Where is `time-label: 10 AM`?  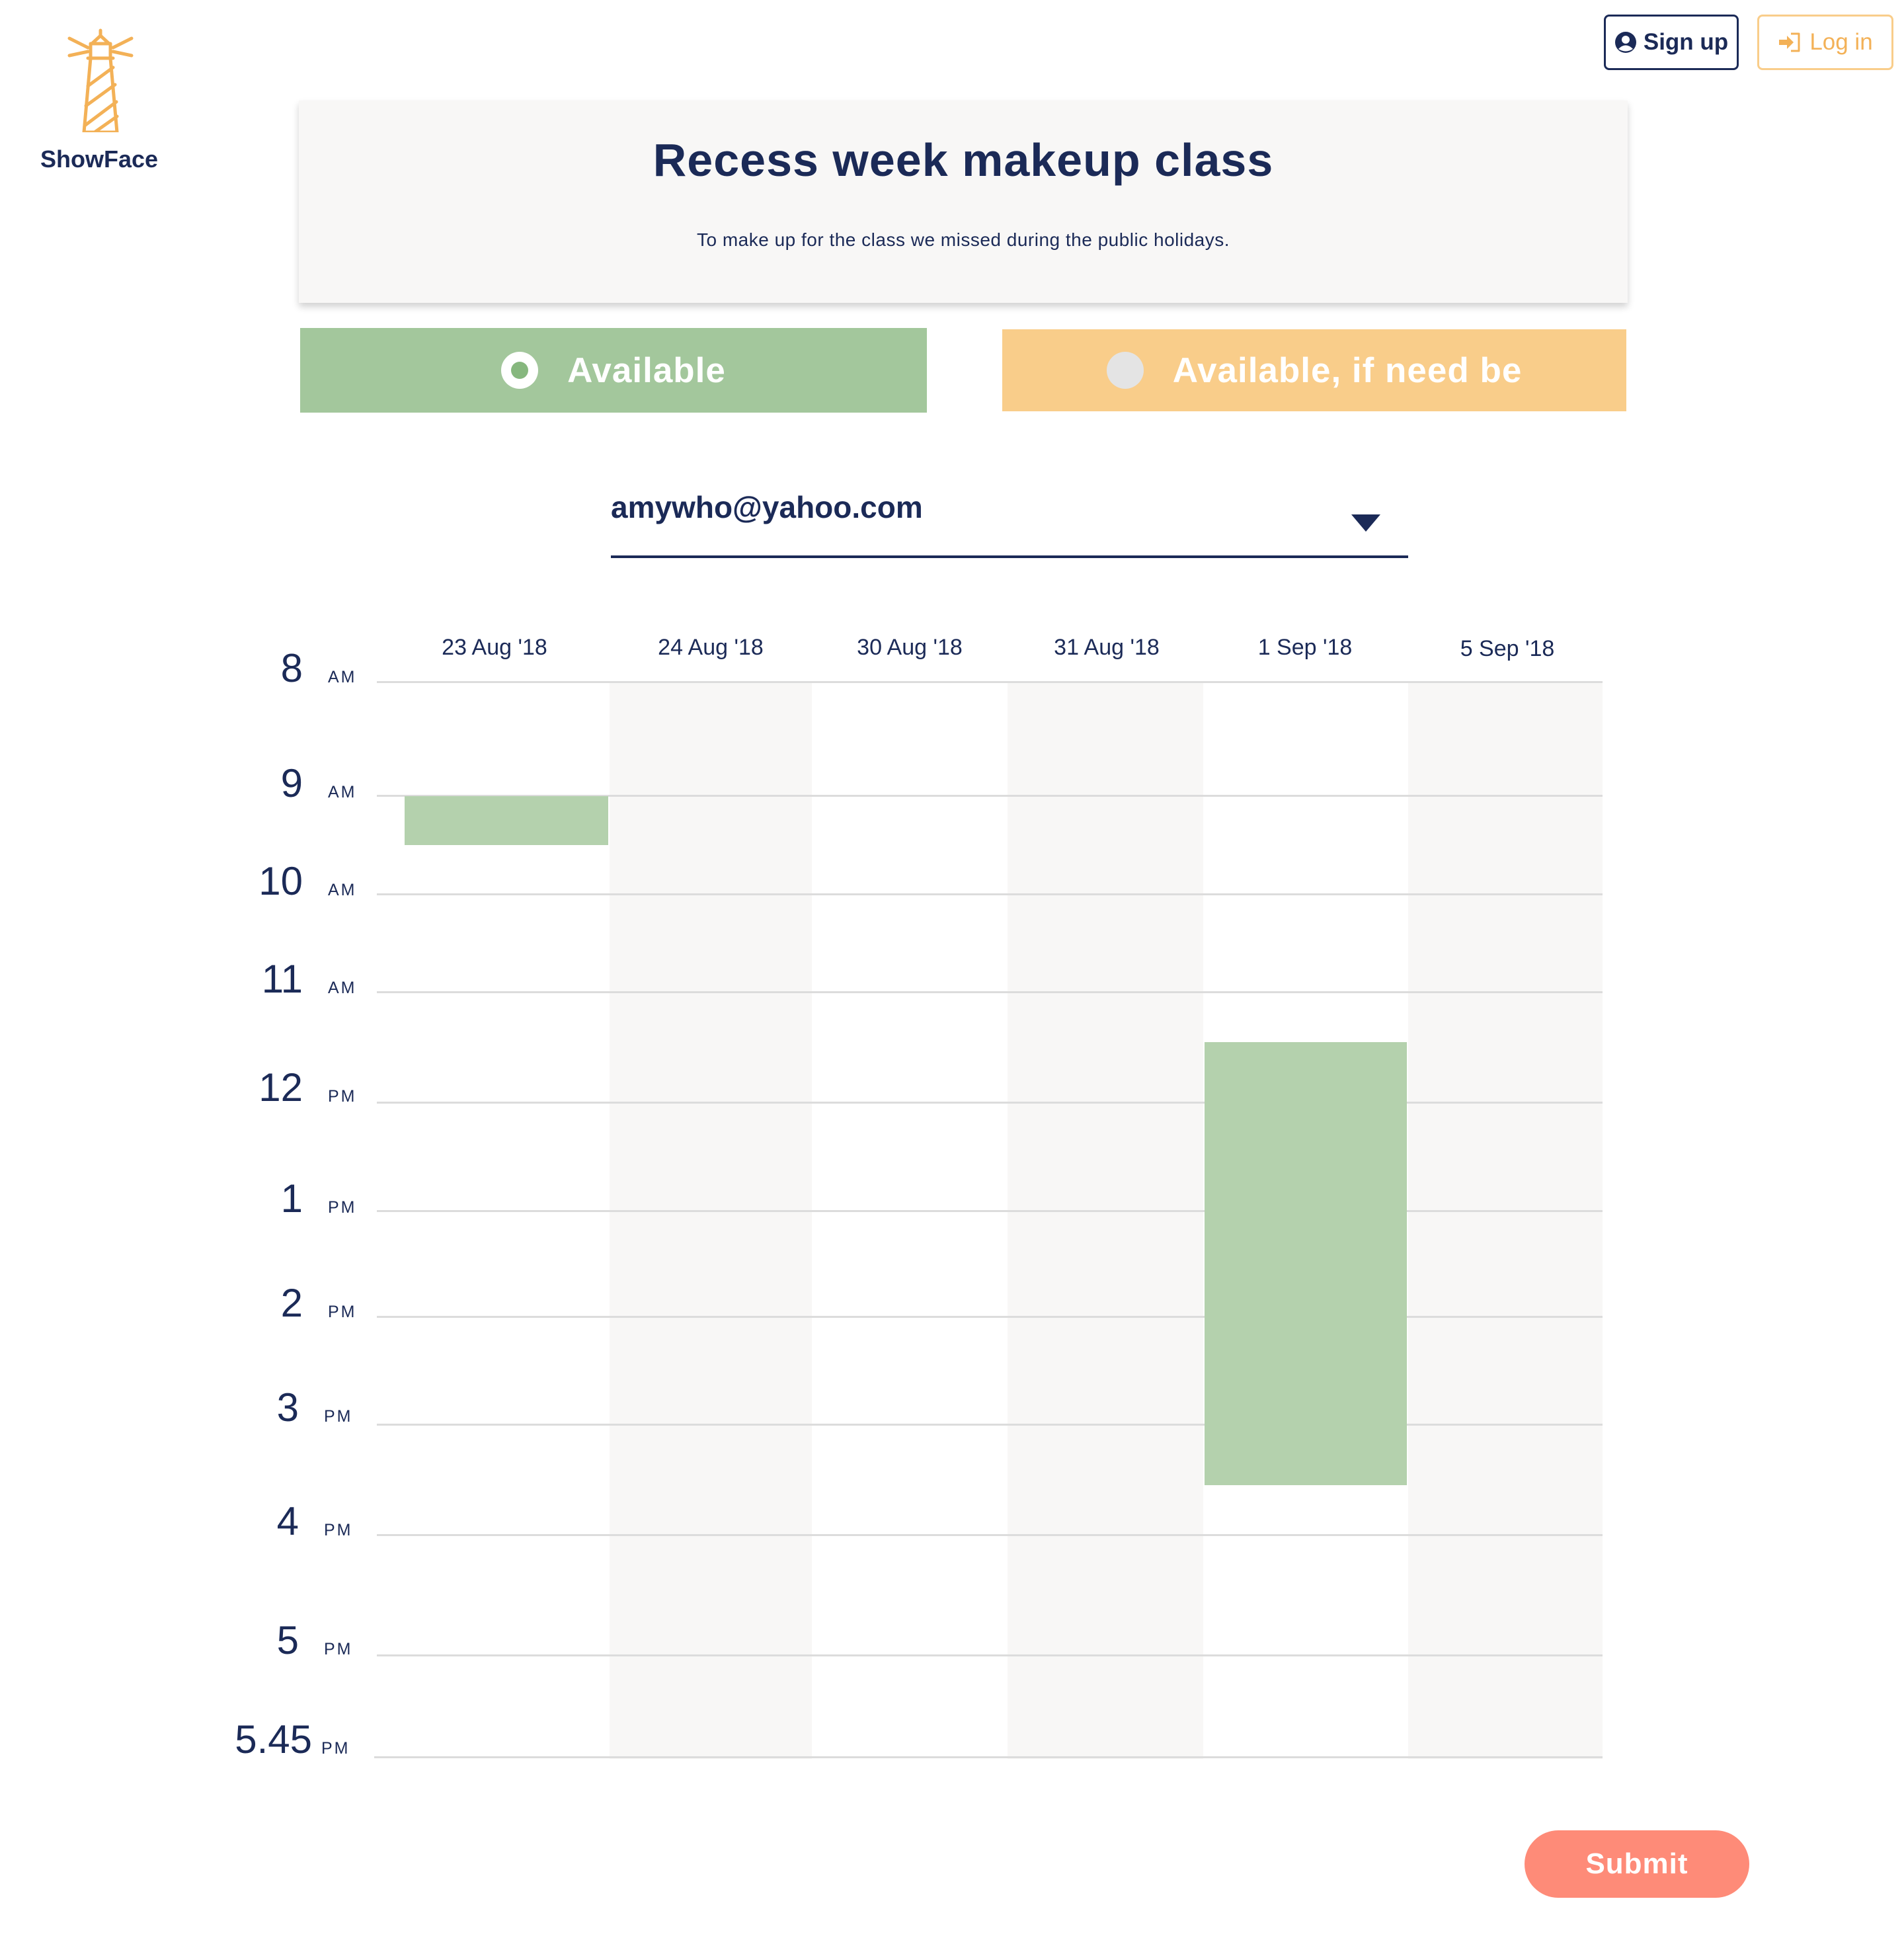
time-label: 10 AM is located at coordinates (307, 881).